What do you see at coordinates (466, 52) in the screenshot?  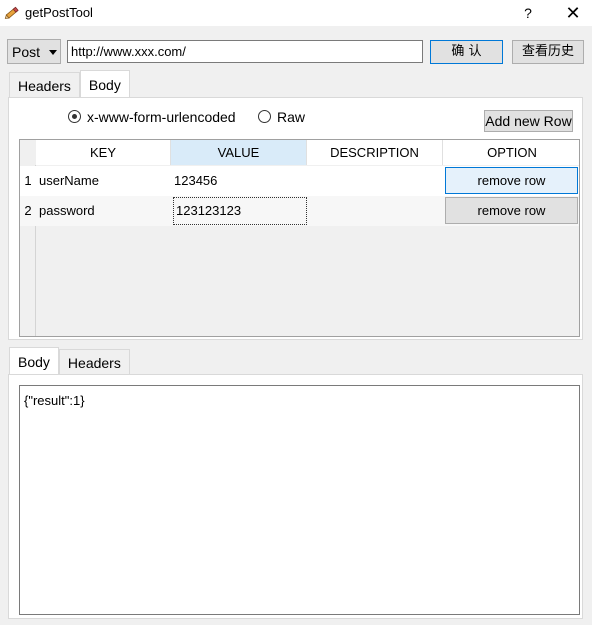 I see `confirm-button: 确 认` at bounding box center [466, 52].